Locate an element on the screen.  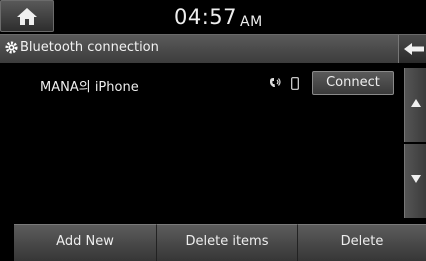
scroll-down-button is located at coordinates (415, 181).